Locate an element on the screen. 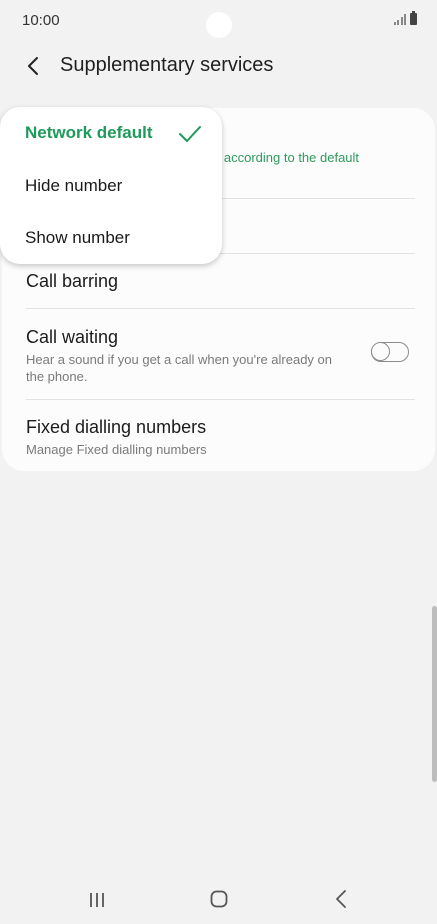 Image resolution: width=437 pixels, height=924 pixels. call-waiting-toggle is located at coordinates (390, 352).